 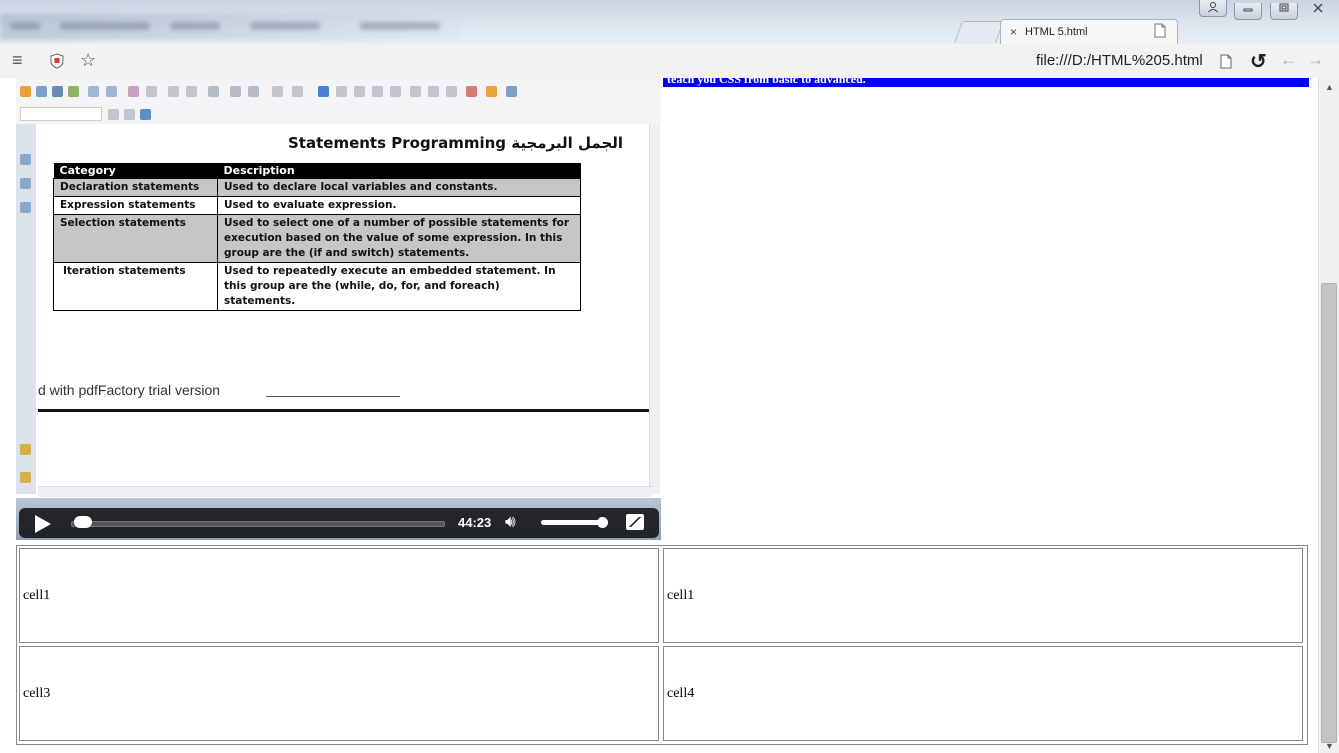 I want to click on page-icon, so click(x=1160, y=30).